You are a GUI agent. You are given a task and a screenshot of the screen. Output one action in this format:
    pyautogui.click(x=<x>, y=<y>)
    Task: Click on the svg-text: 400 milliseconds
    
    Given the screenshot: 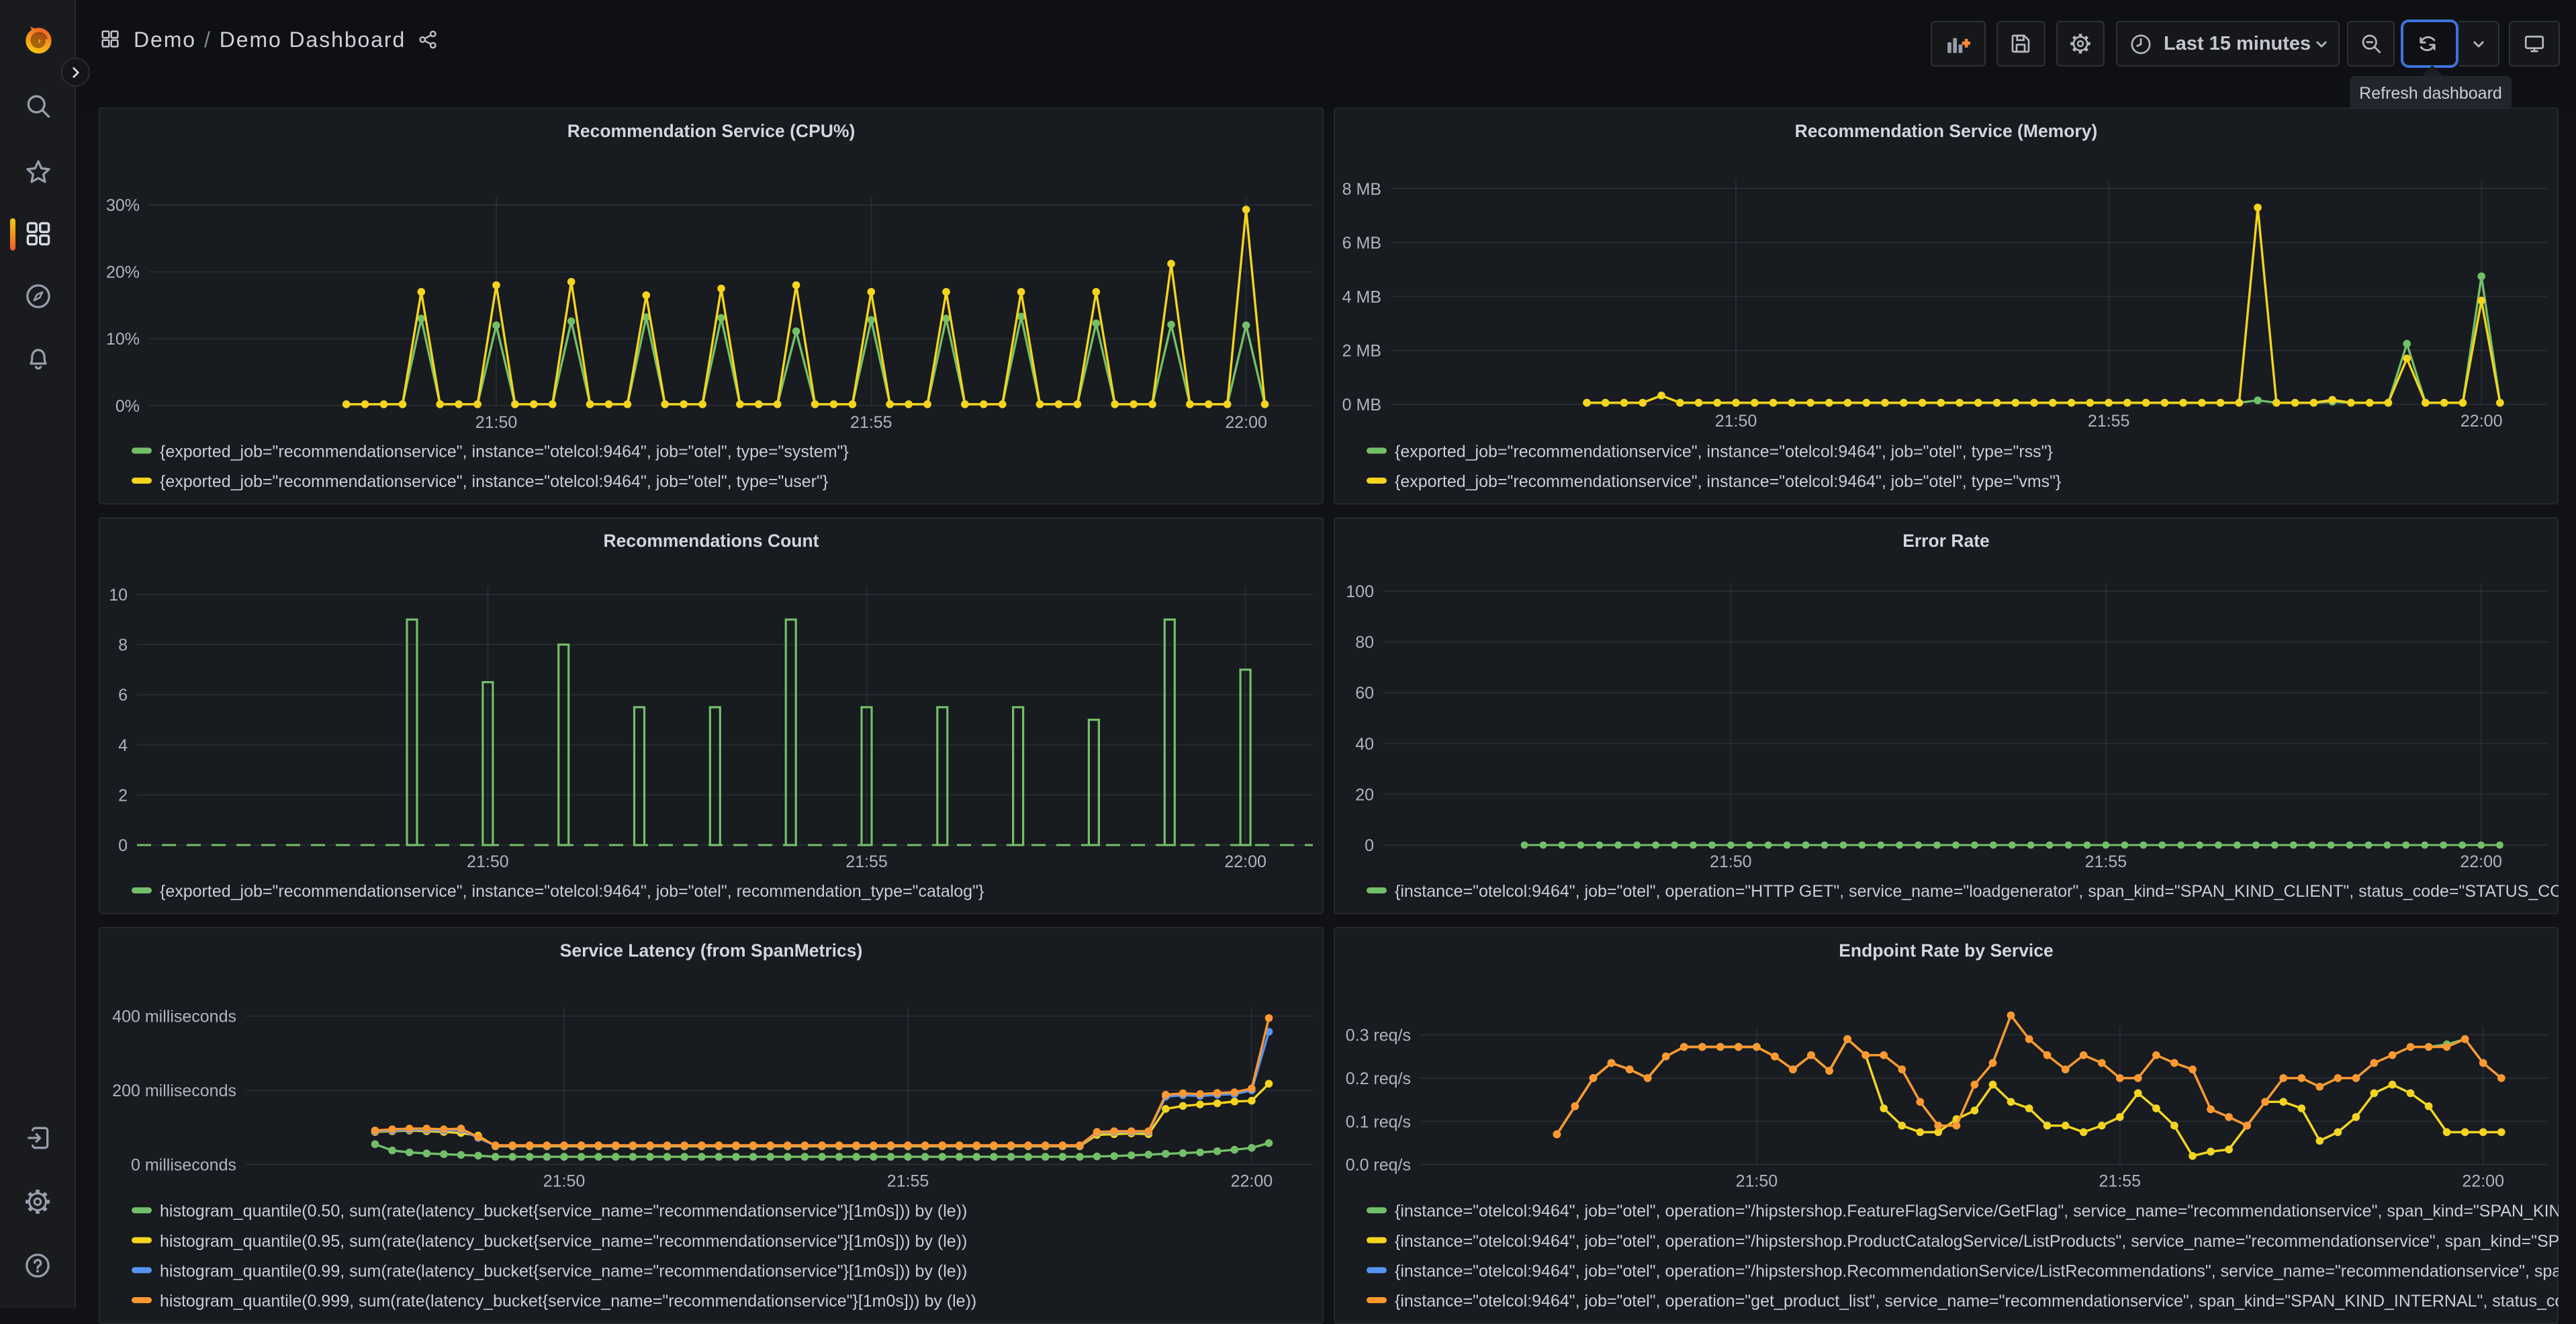 What is the action you would take?
    pyautogui.click(x=174, y=1017)
    